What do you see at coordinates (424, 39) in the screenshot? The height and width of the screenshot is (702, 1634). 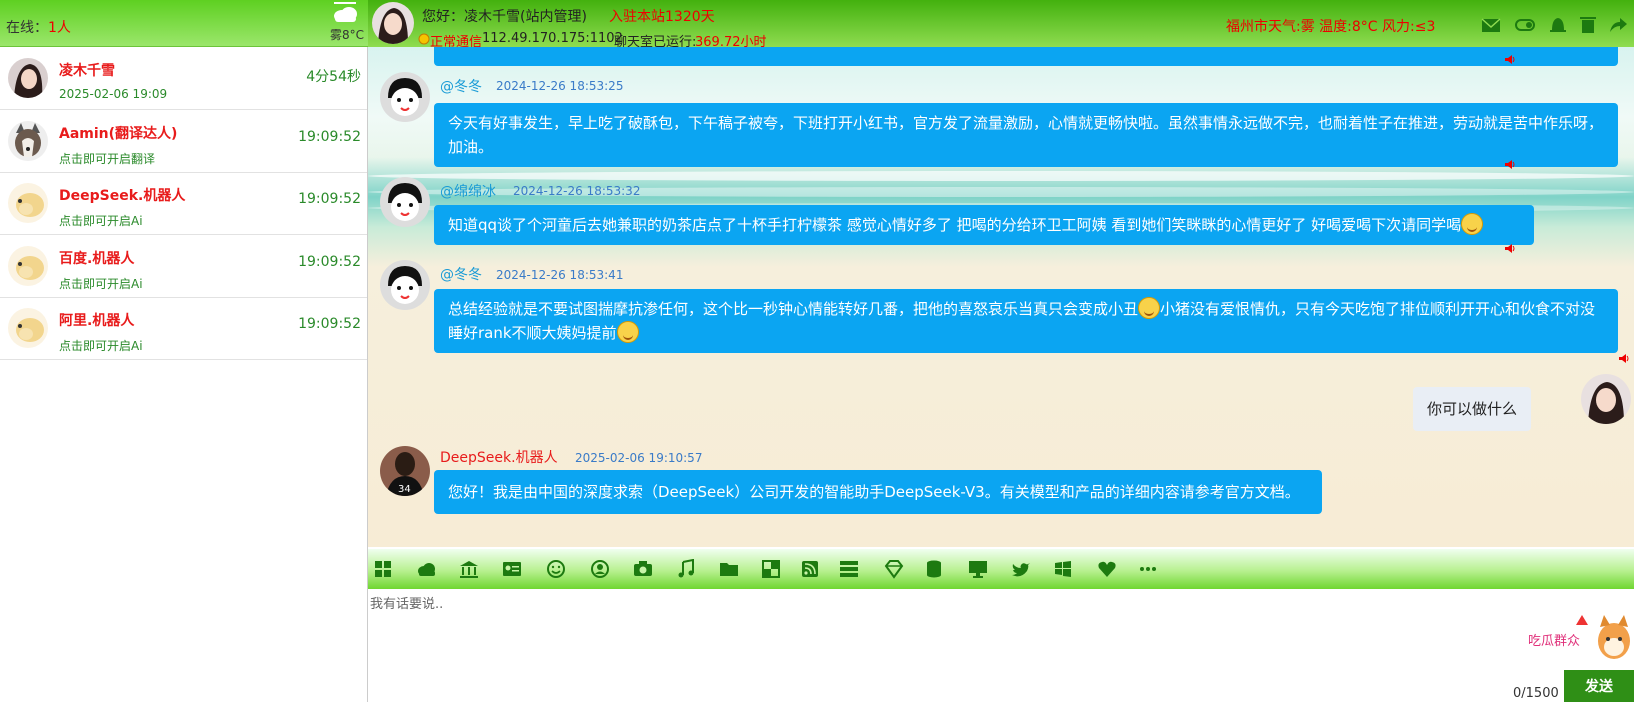 I see `signal-icon` at bounding box center [424, 39].